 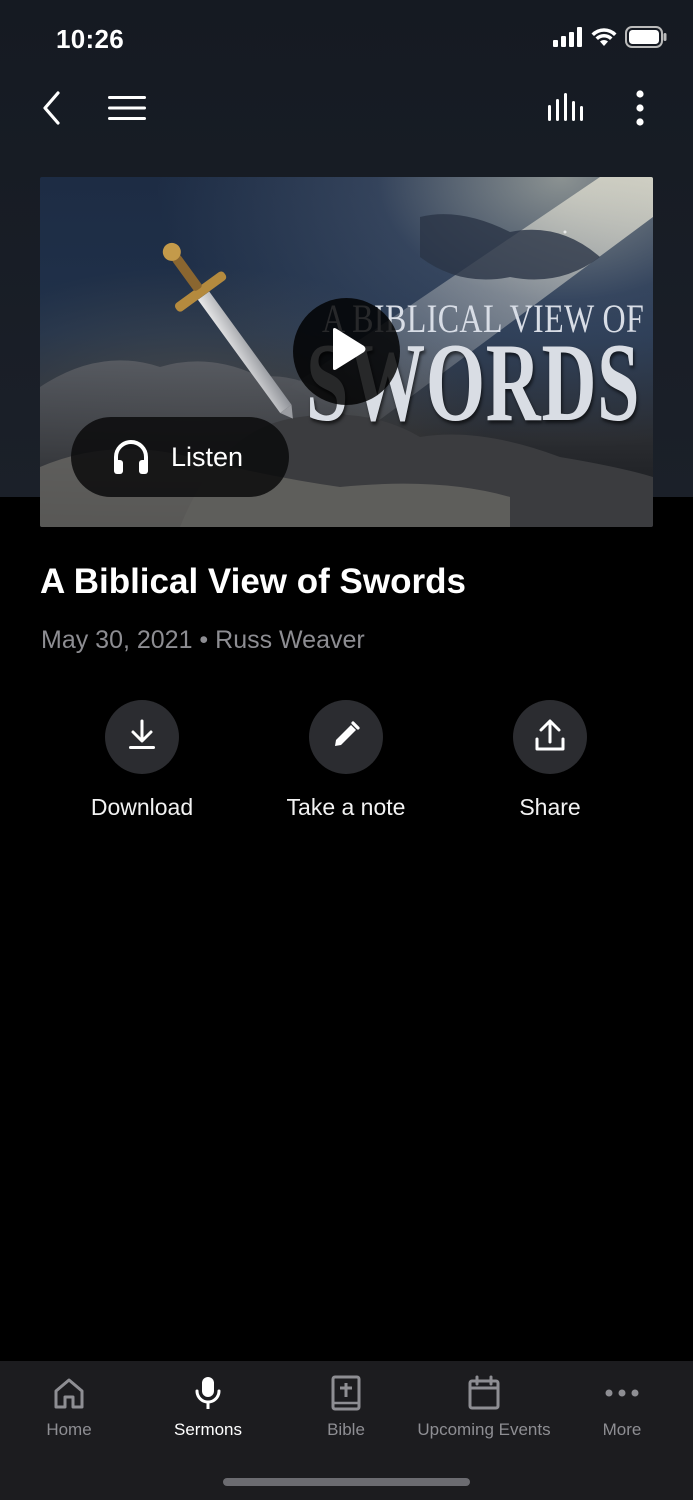 What do you see at coordinates (142, 807) in the screenshot?
I see `download-label: Download` at bounding box center [142, 807].